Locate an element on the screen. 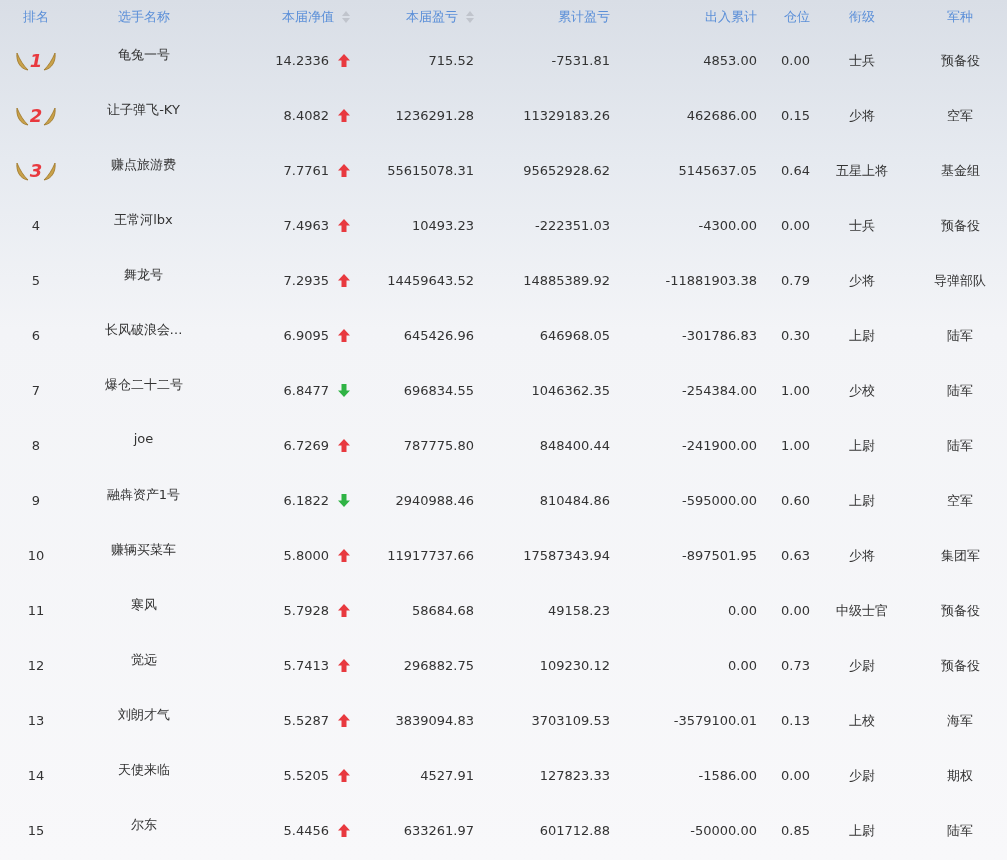 The height and width of the screenshot is (860, 1007). net-inflow: 0.00 is located at coordinates (742, 665).